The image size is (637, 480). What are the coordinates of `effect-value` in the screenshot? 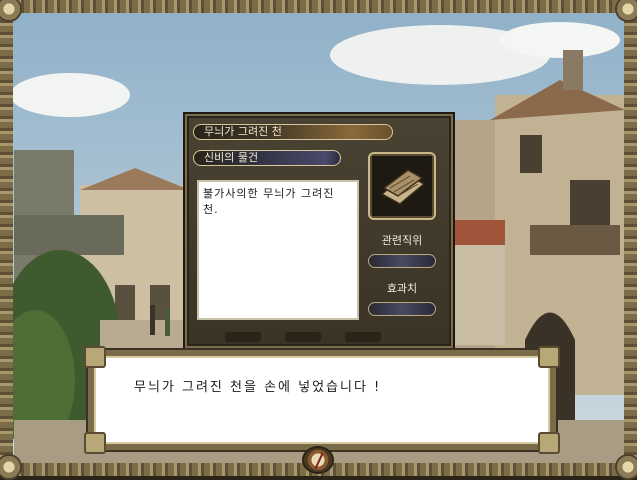 It's located at (402, 309).